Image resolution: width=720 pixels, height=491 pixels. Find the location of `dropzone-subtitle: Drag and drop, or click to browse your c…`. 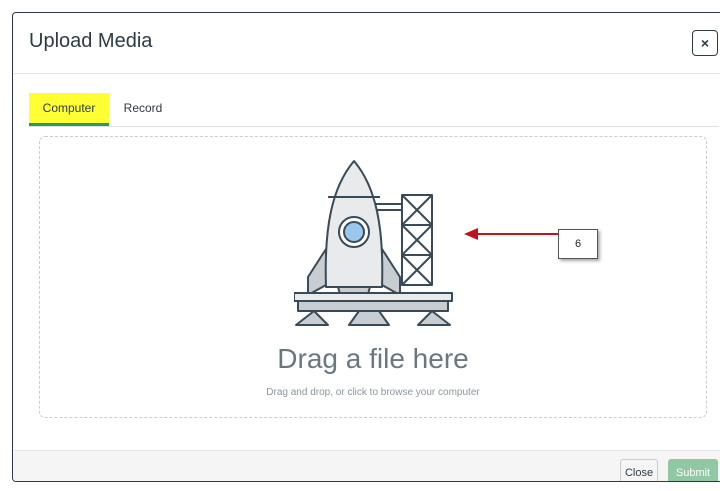

dropzone-subtitle: Drag and drop, or click to browse your c… is located at coordinates (373, 392).